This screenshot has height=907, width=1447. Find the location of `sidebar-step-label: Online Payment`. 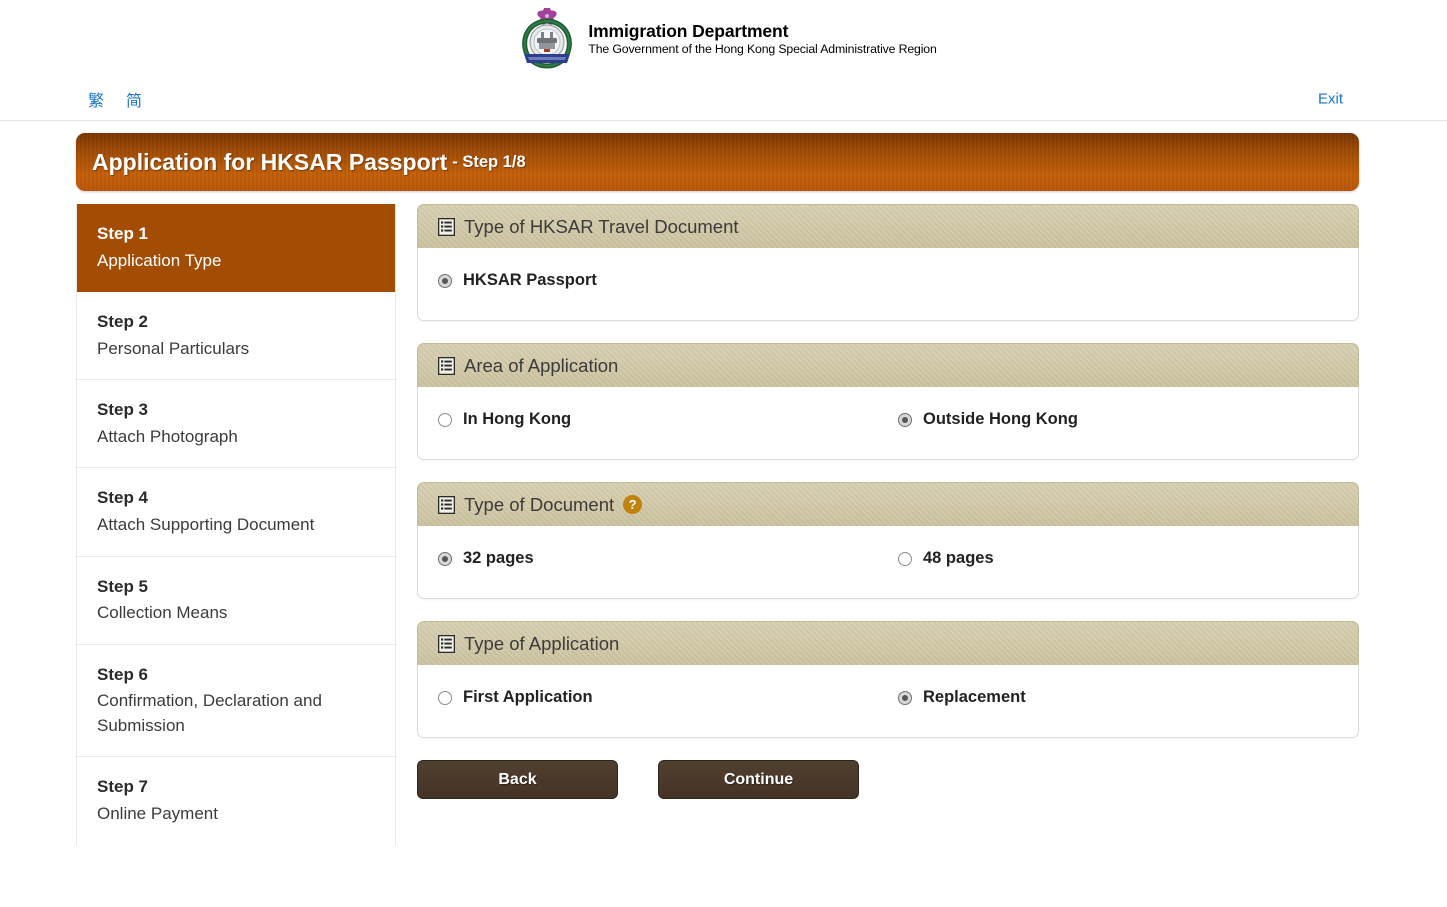

sidebar-step-label: Online Payment is located at coordinates (157, 813).